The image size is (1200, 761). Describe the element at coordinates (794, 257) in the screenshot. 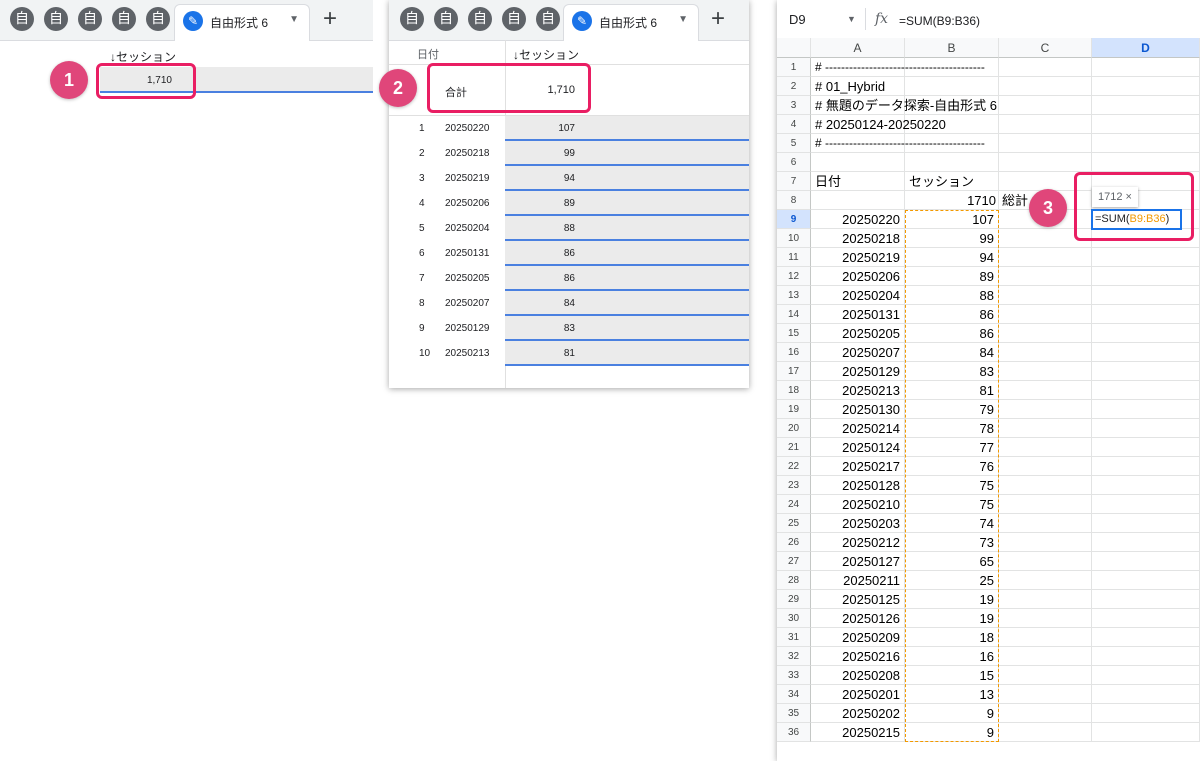

I see `row-header-11: 11` at that location.